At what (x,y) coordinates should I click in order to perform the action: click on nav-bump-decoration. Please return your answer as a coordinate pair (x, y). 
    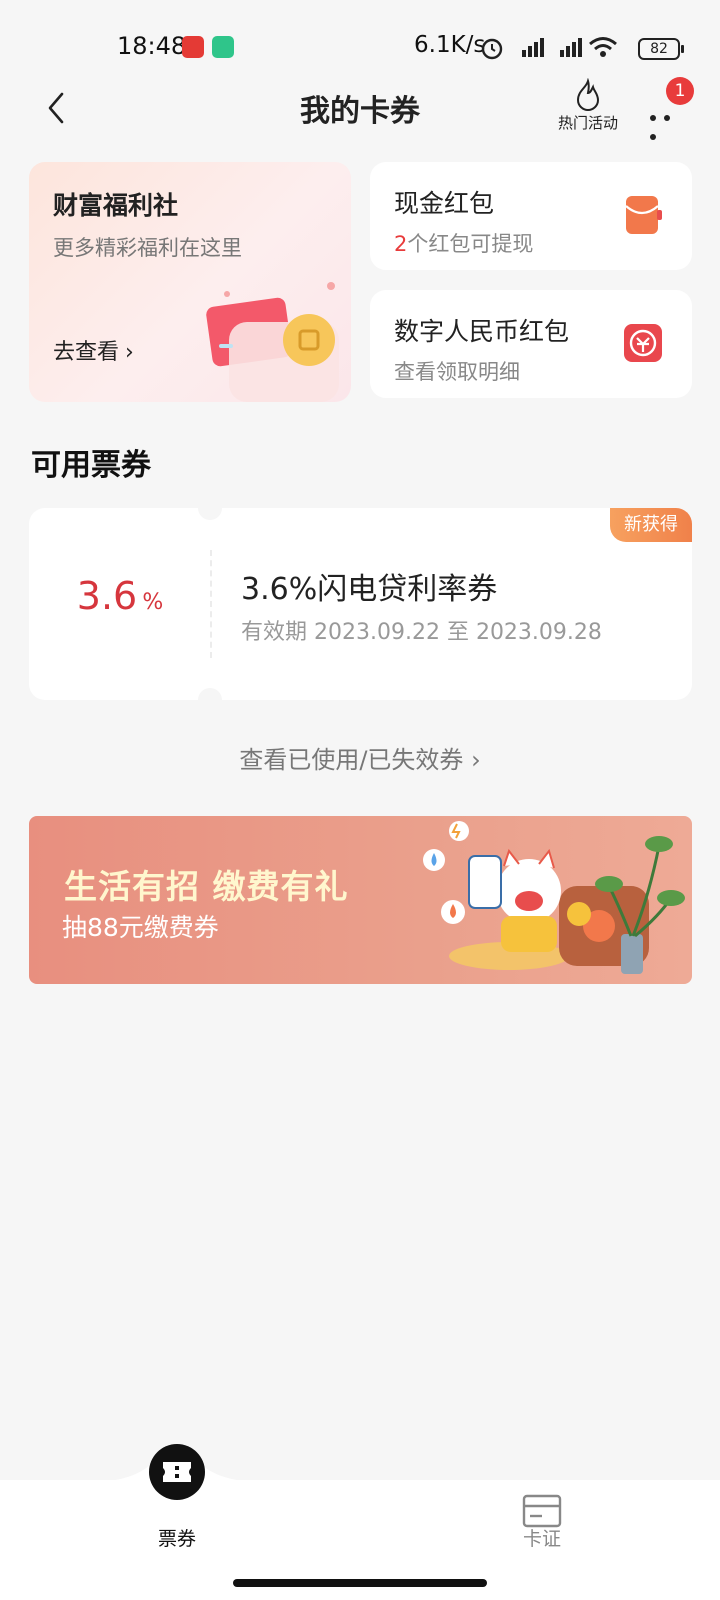
    Looking at the image, I should click on (176, 1468).